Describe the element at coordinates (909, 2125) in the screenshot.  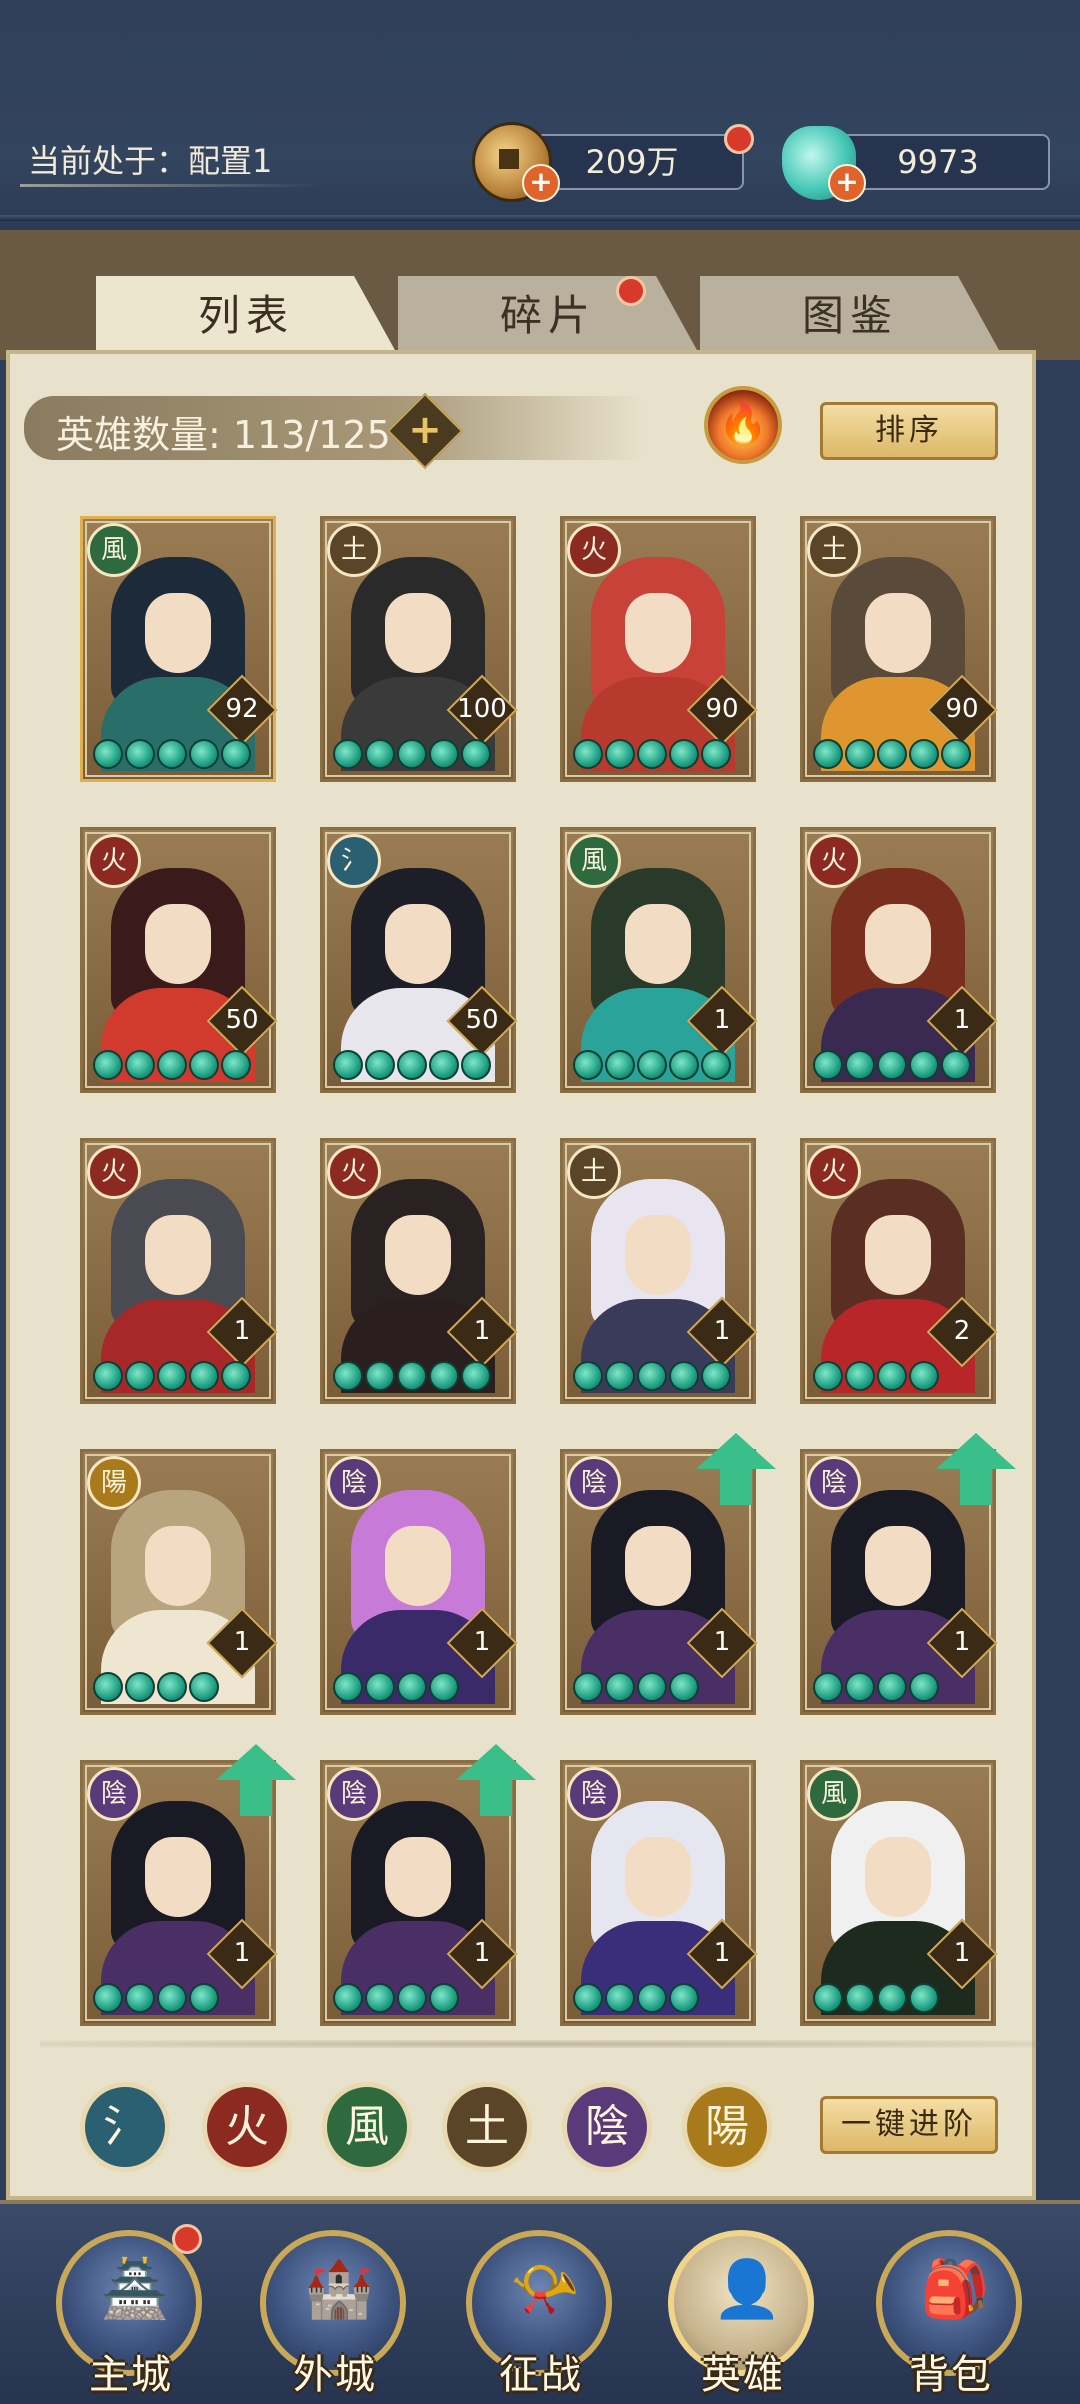
I see `one-click-advance-button: 一键进阶` at that location.